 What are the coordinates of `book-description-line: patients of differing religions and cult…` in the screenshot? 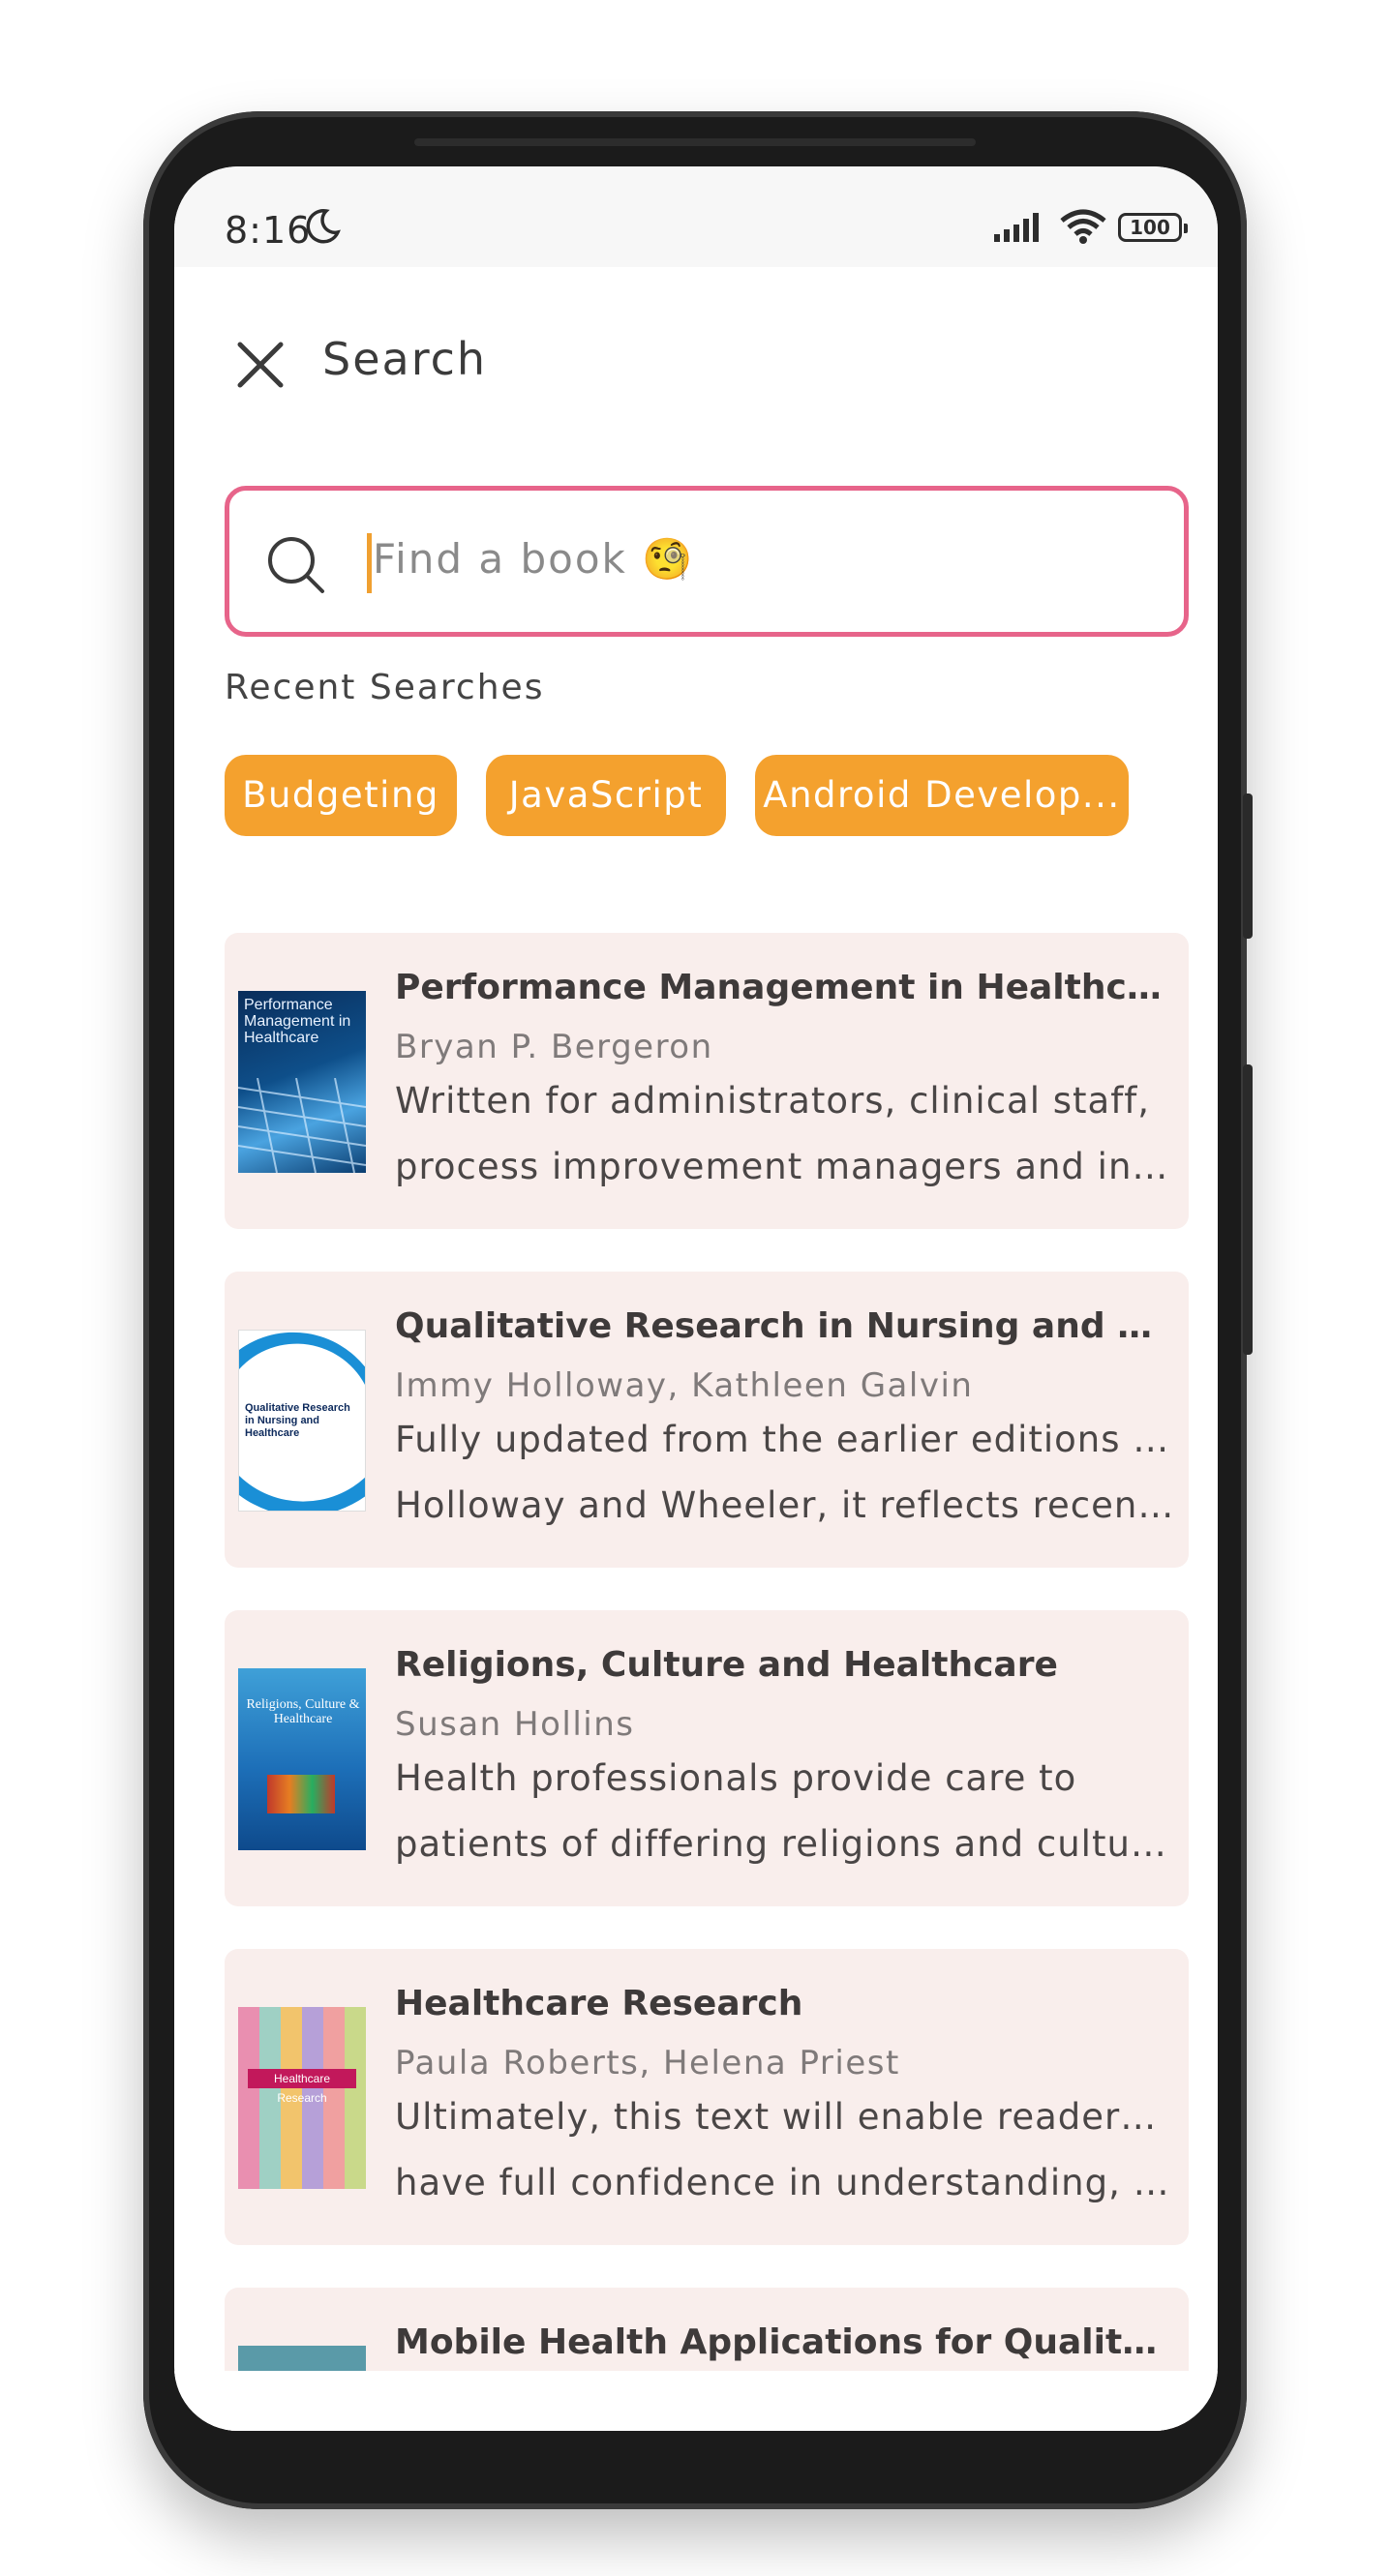 It's located at (784, 1844).